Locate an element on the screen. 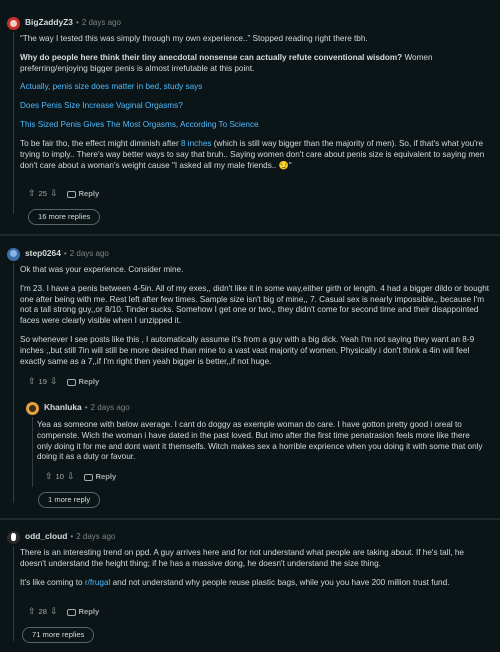 This screenshot has height=652, width=500. username: Khanluka is located at coordinates (63, 407).